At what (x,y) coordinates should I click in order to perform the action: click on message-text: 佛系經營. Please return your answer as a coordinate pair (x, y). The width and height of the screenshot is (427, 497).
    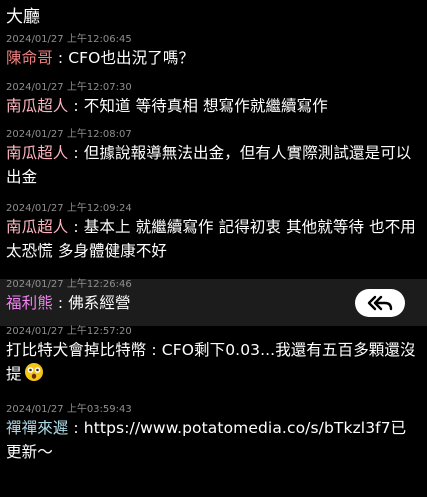
    Looking at the image, I should click on (99, 303).